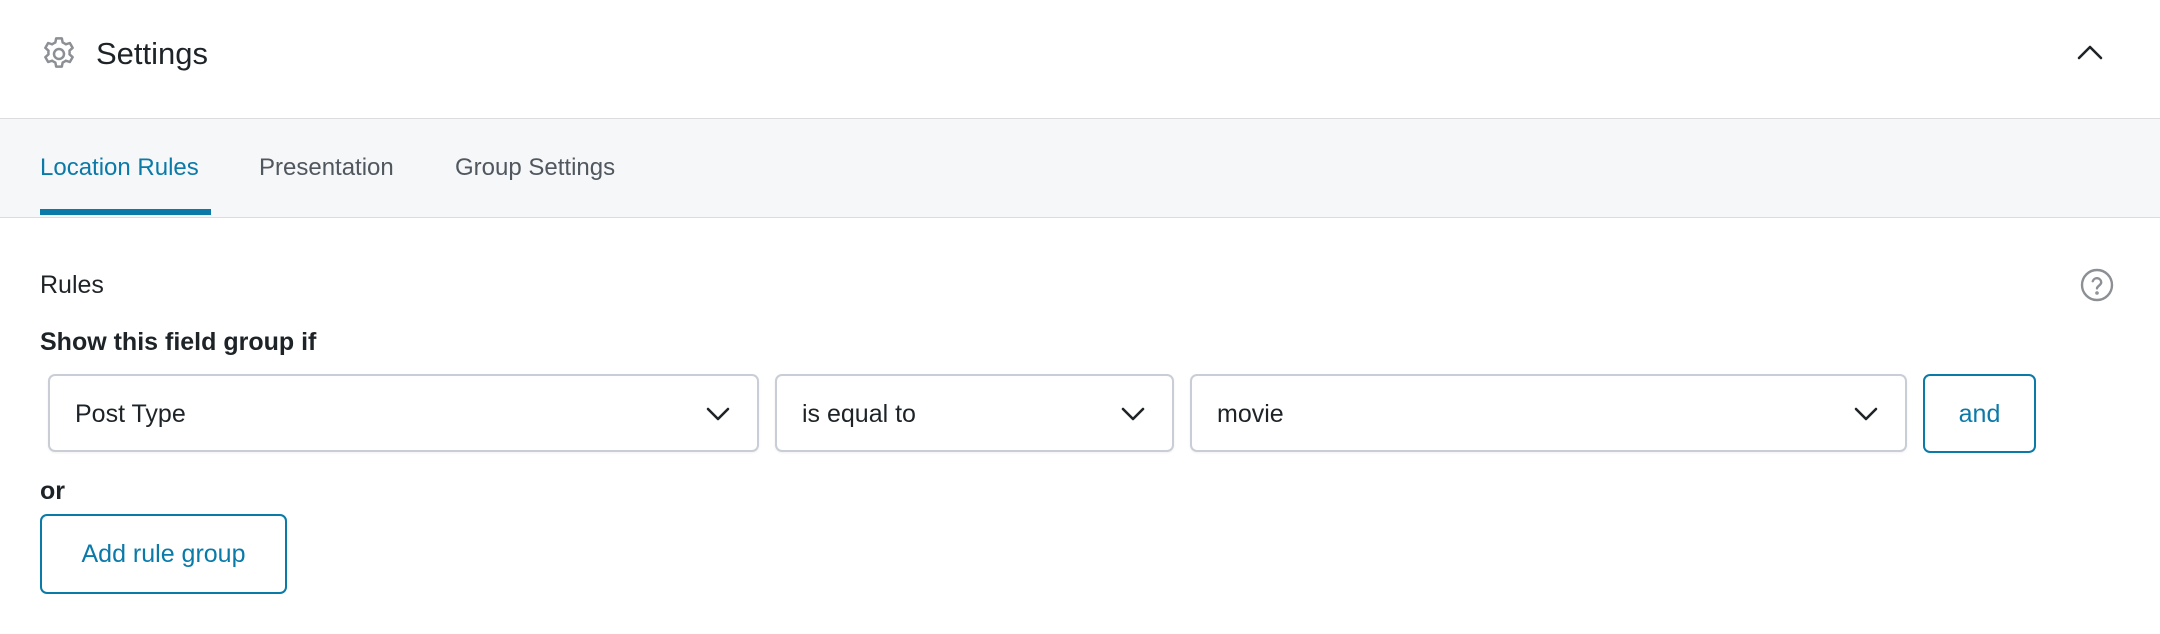 The height and width of the screenshot is (634, 2160). I want to click on rule-value-select: movie, so click(1548, 413).